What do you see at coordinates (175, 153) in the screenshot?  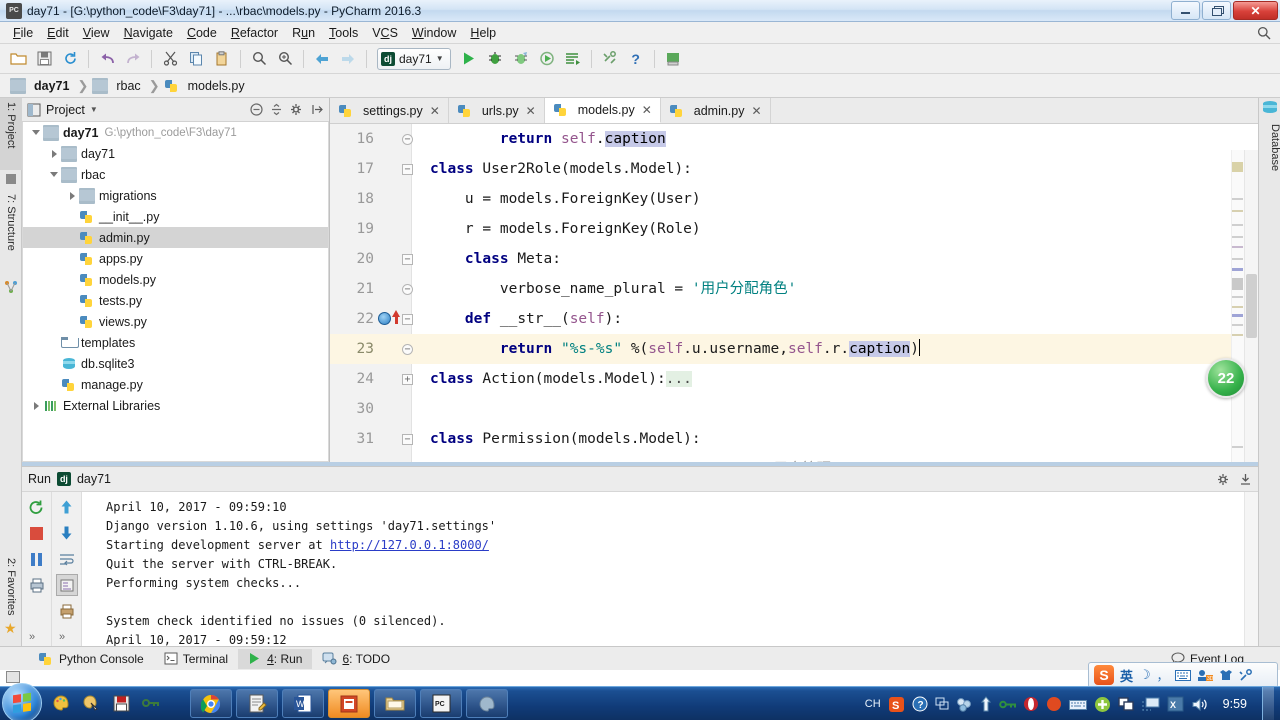 I see `tree-item-day71: day71` at bounding box center [175, 153].